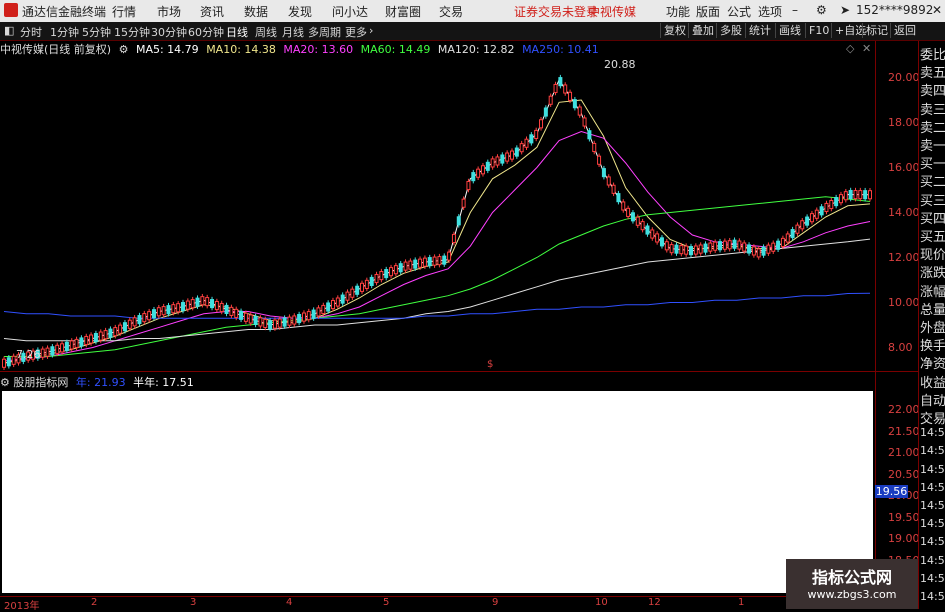  I want to click on diamond-icon: ◇, so click(850, 48).